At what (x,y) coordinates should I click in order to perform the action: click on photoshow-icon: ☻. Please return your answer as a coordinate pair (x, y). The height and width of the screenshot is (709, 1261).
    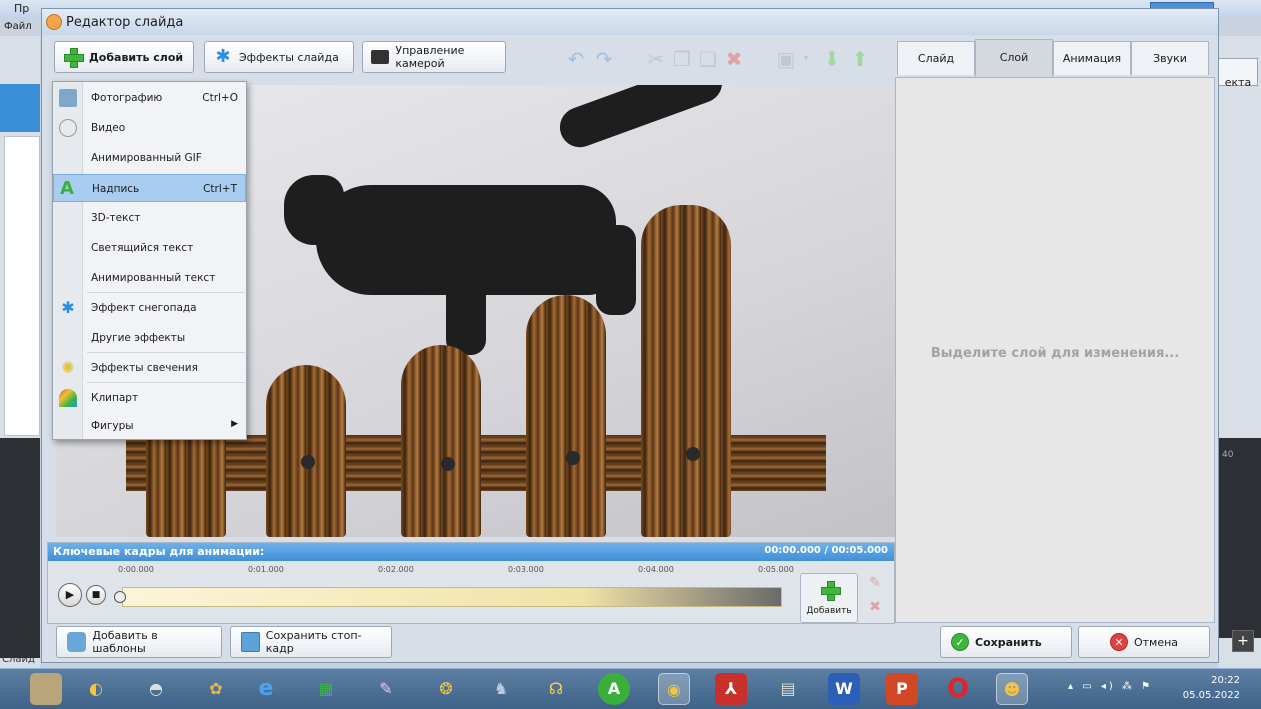
    Looking at the image, I should click on (1012, 689).